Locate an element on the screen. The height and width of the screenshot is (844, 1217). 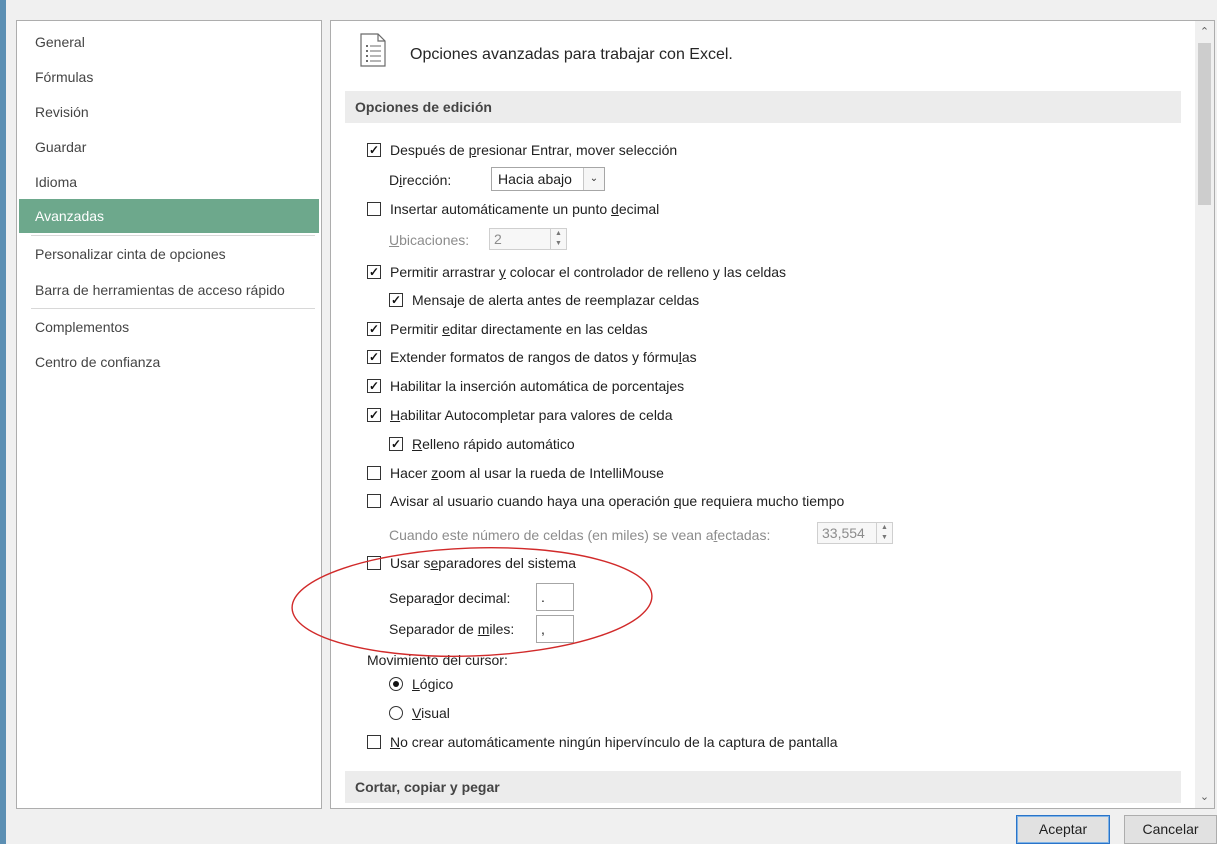
vertical-scrollbar: ⌃ ⌄ is located at coordinates (1204, 414).